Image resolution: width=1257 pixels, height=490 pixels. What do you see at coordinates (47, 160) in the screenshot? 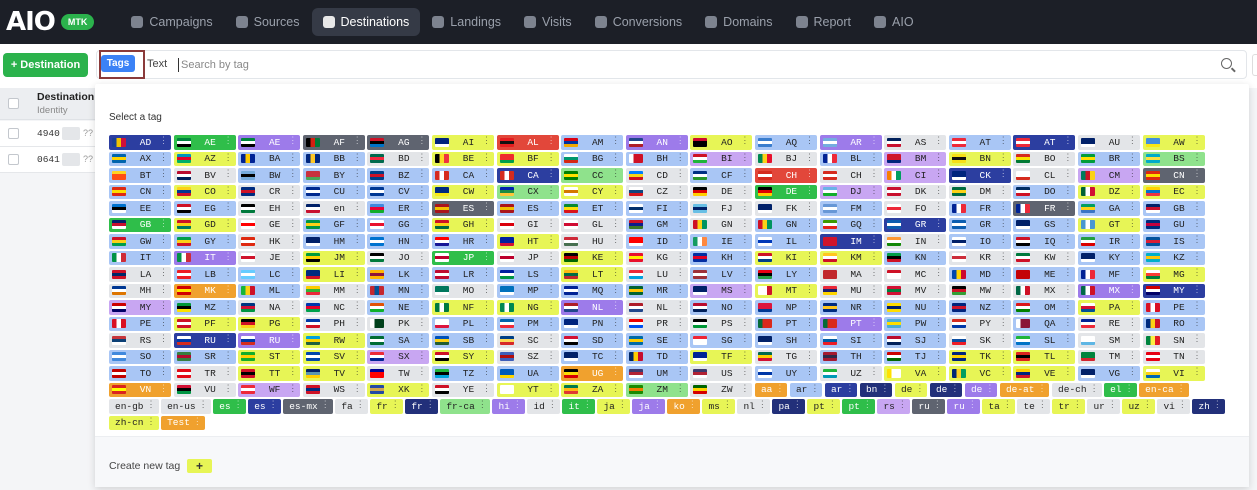
I see `table-row: 0641 ??` at bounding box center [47, 160].